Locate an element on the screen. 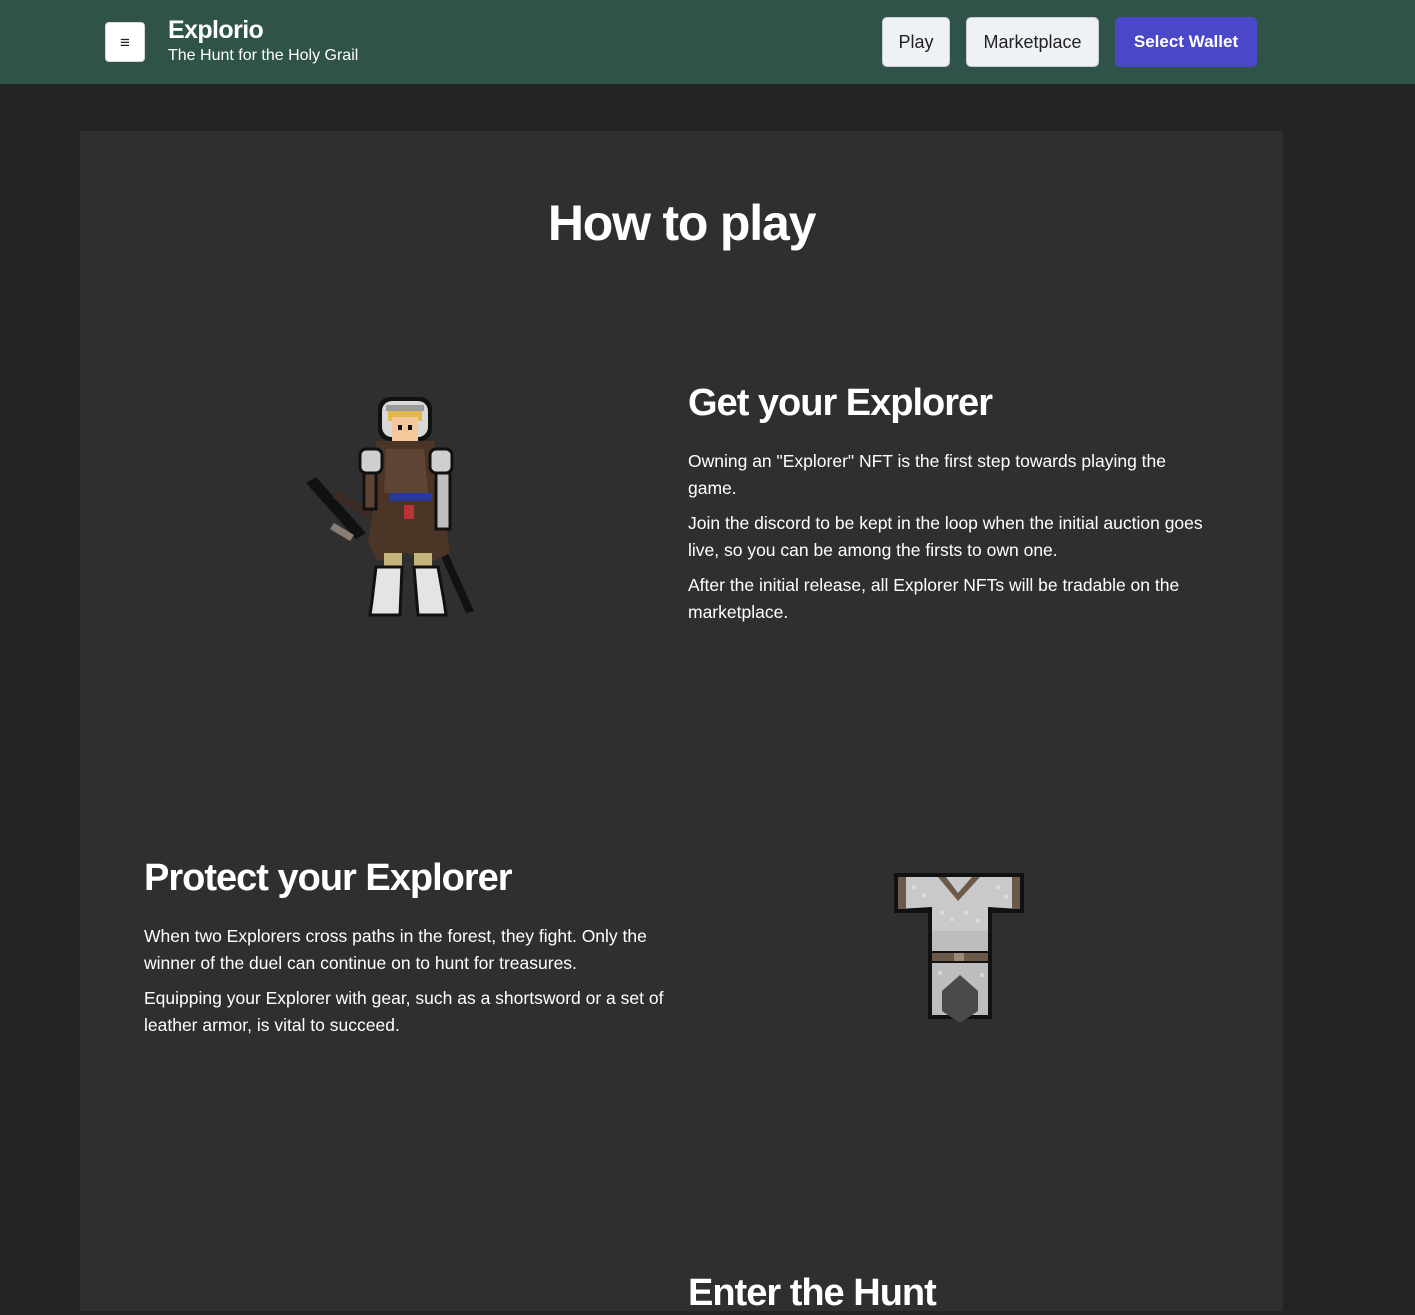  menu-button: ≡ is located at coordinates (125, 42).